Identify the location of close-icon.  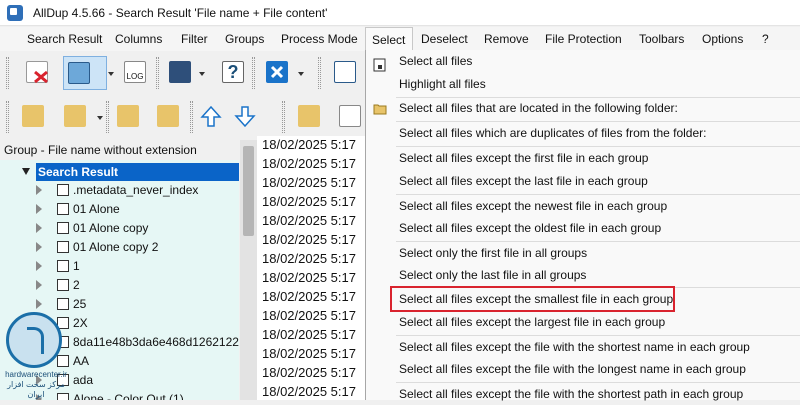
(277, 72).